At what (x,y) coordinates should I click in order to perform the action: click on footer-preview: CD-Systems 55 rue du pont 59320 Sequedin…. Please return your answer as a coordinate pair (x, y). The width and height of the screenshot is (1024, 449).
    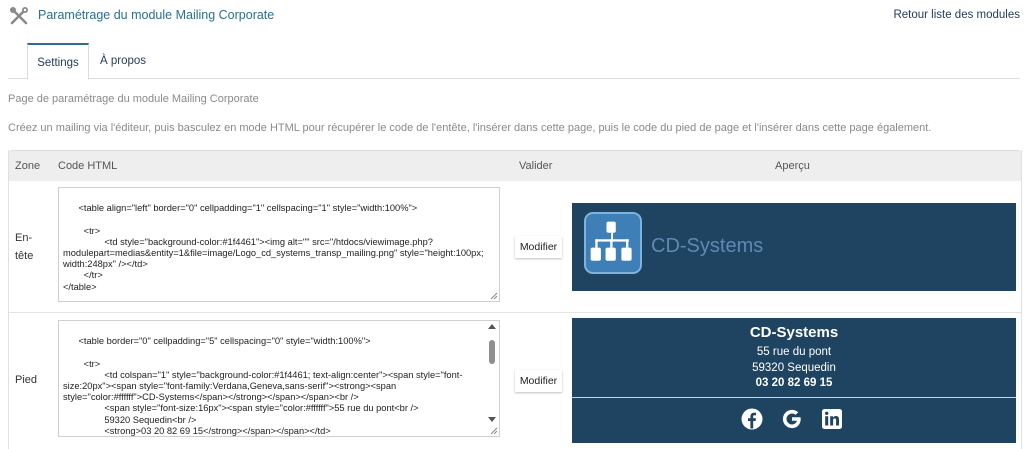
    Looking at the image, I should click on (794, 380).